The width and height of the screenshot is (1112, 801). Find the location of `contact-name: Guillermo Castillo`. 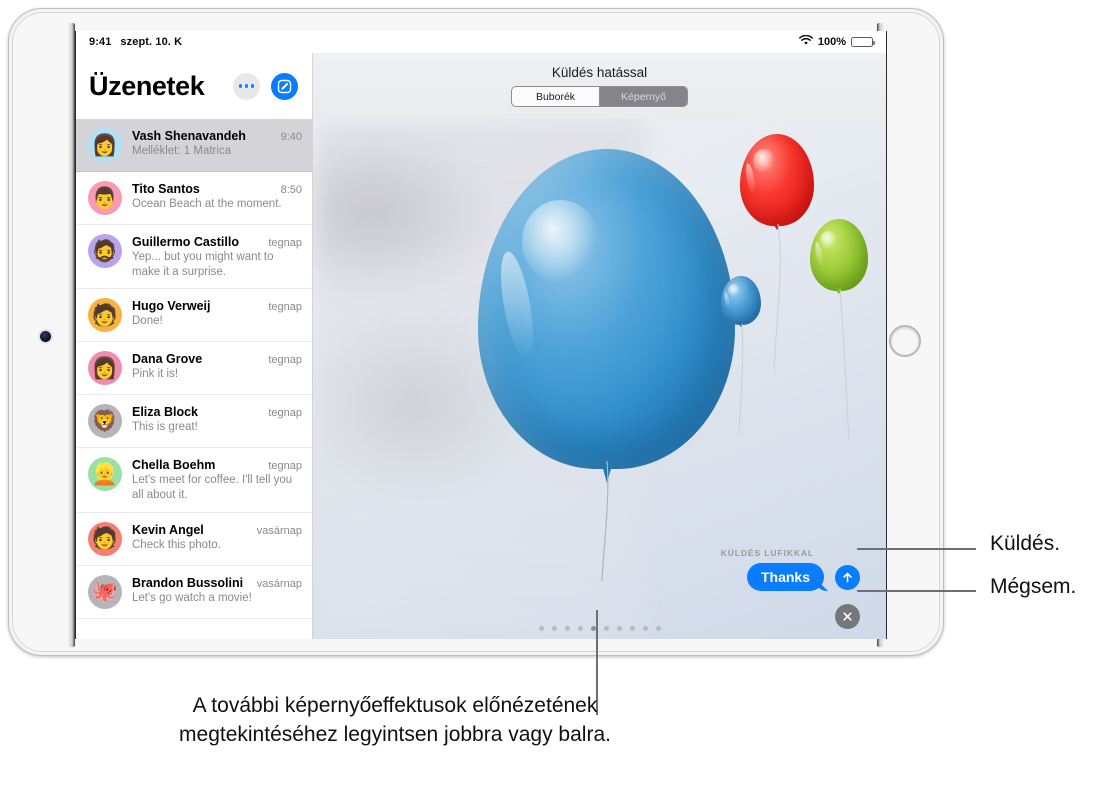

contact-name: Guillermo Castillo is located at coordinates (185, 242).